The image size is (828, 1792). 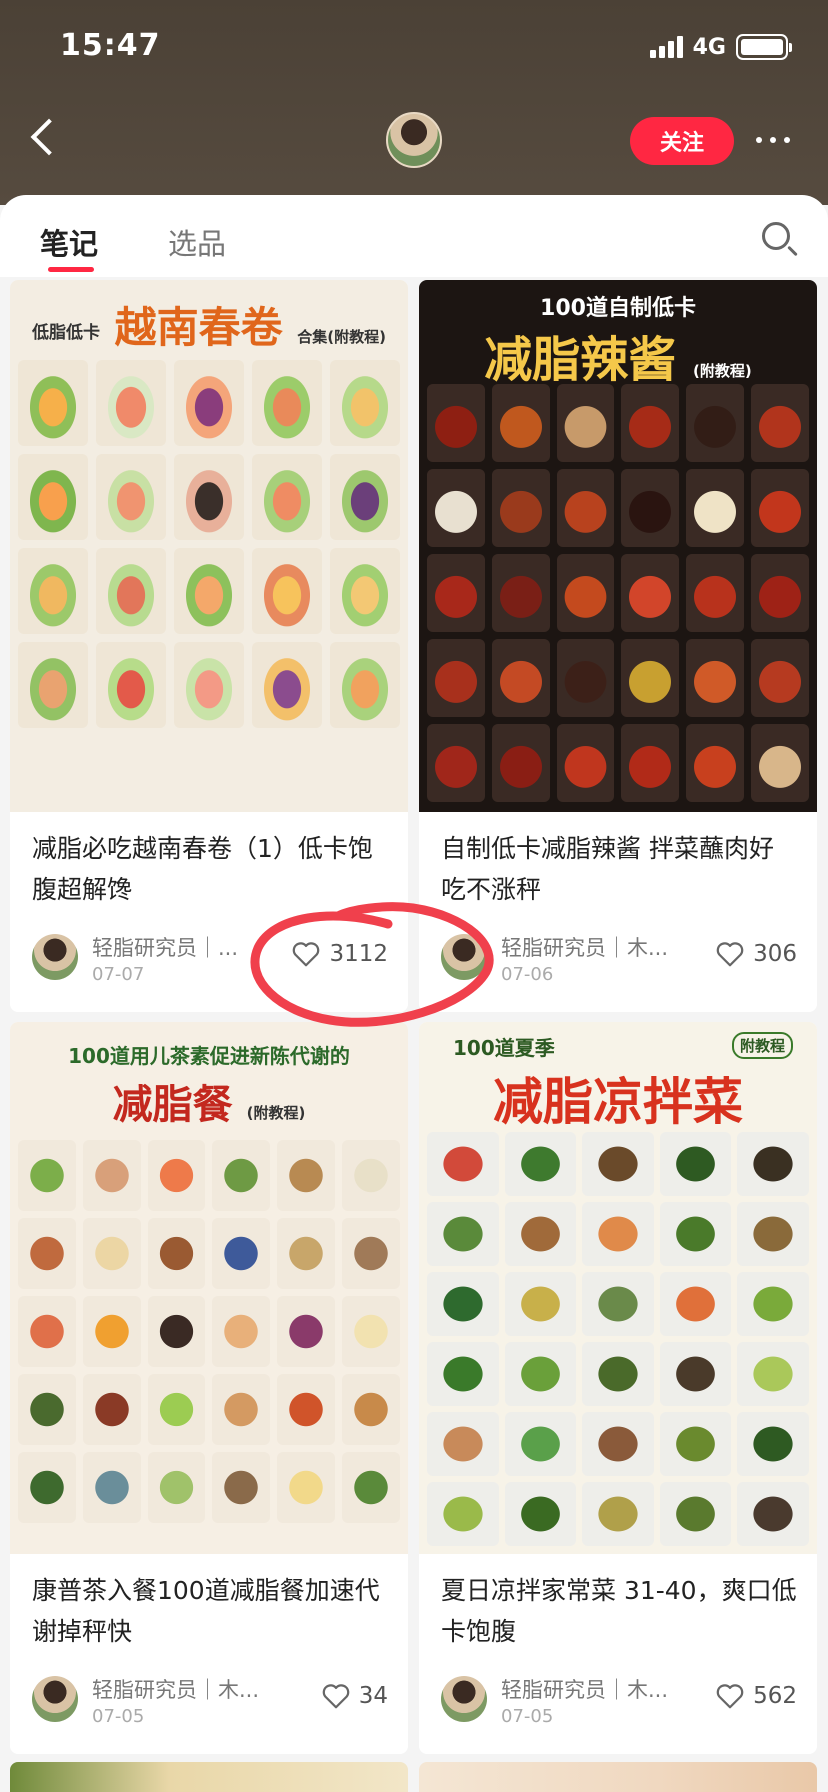 I want to click on cover-tag: 100道夏季, so click(x=504, y=1048).